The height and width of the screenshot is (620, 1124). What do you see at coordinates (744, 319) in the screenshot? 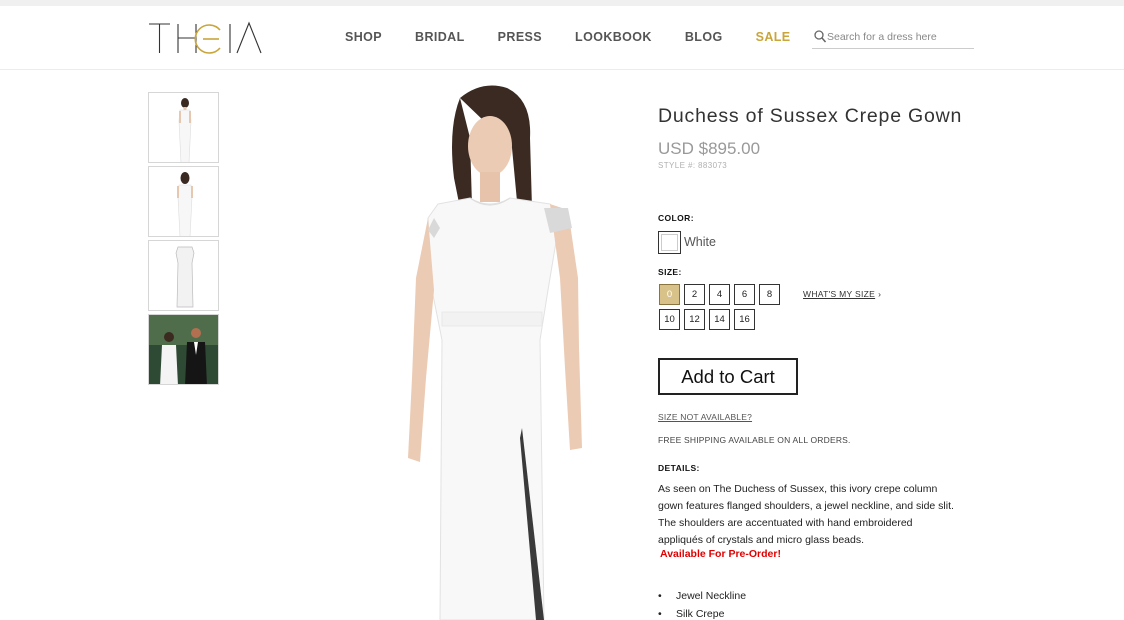
I see `size-option: 16` at bounding box center [744, 319].